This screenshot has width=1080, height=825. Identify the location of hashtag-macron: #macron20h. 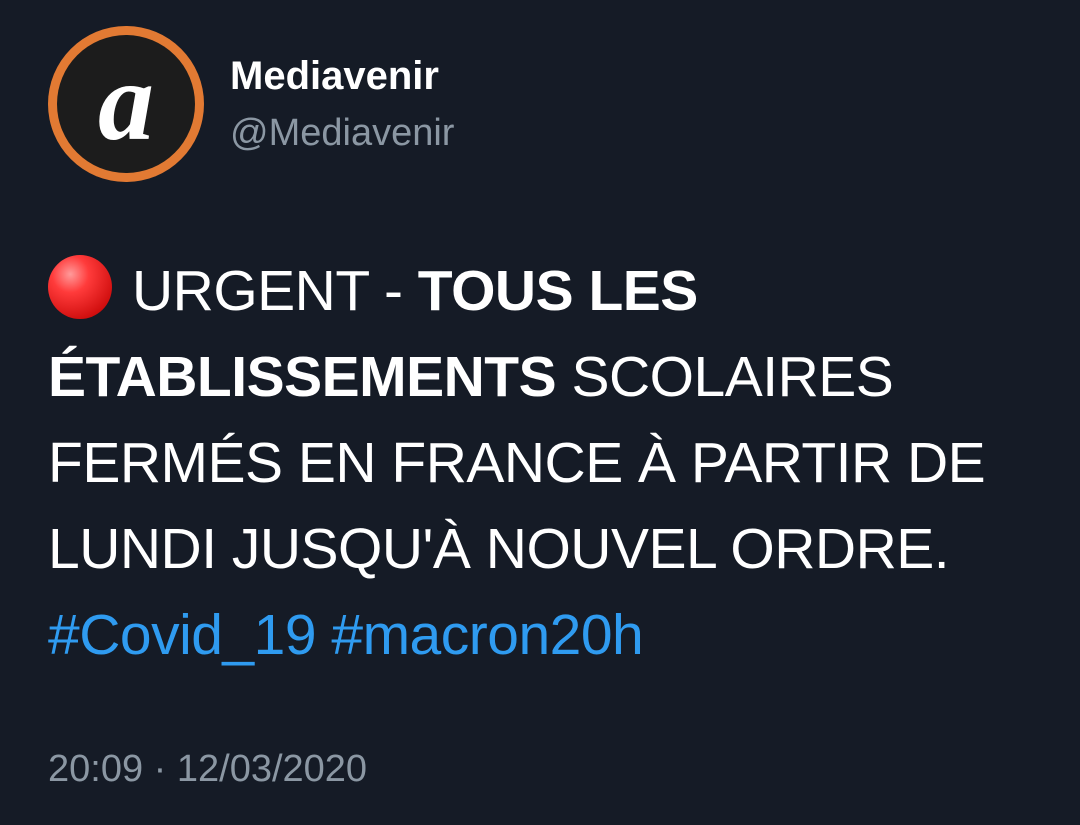
(487, 635).